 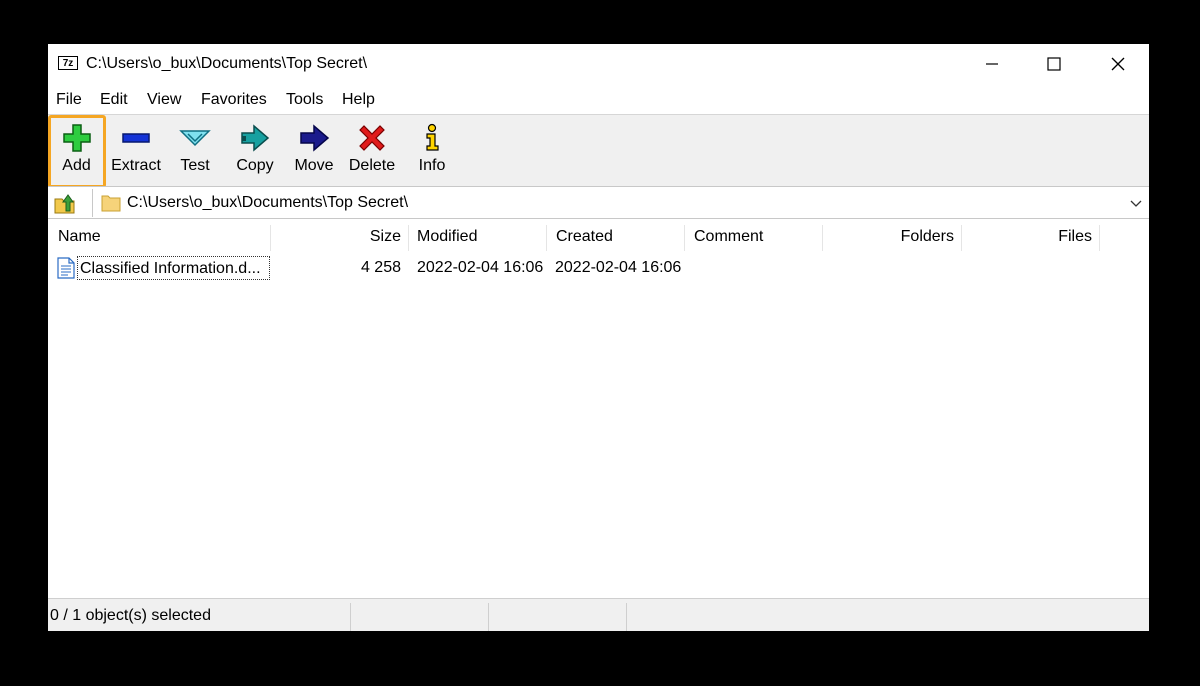 What do you see at coordinates (372, 138) in the screenshot?
I see `delete-x-icon` at bounding box center [372, 138].